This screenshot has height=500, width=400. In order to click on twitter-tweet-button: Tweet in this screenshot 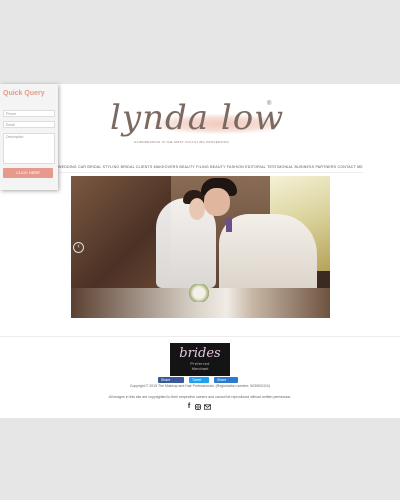, I will do `click(199, 380)`.